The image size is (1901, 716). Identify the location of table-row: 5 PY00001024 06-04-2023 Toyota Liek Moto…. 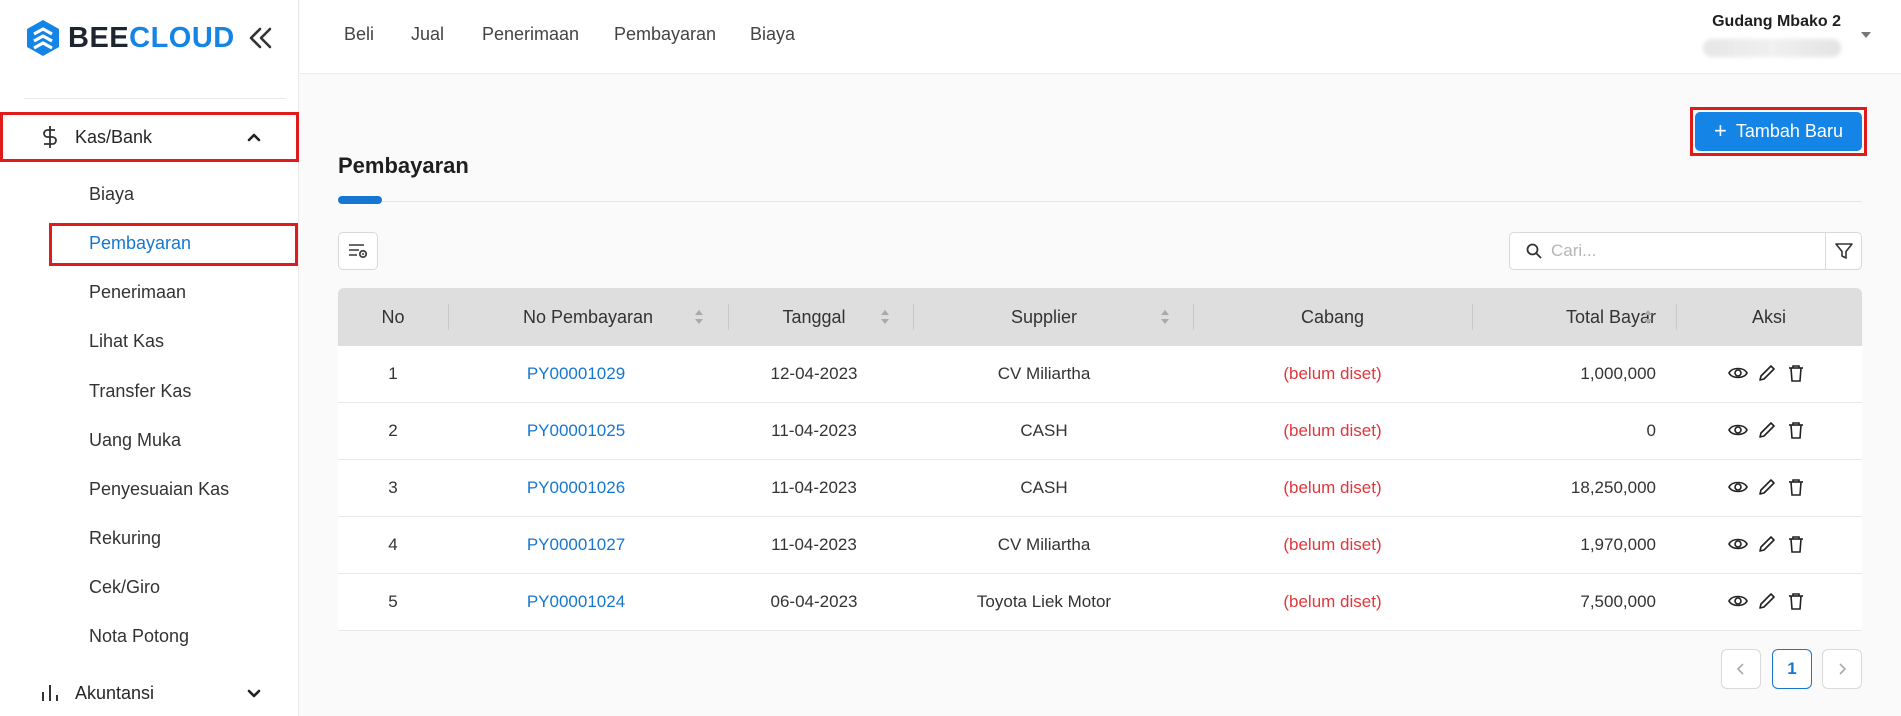
(1100, 602).